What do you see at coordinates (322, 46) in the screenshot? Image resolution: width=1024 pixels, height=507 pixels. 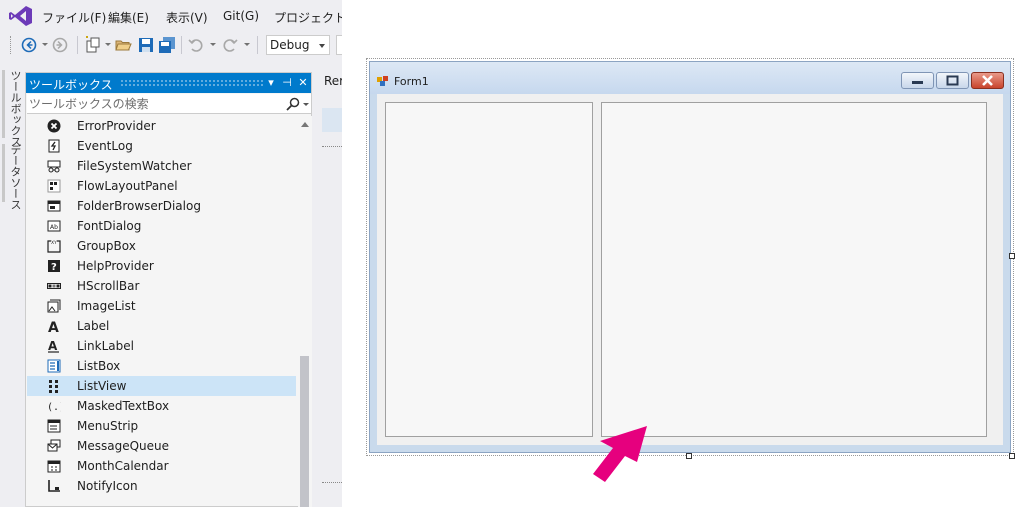 I see `chevron-down-icon` at bounding box center [322, 46].